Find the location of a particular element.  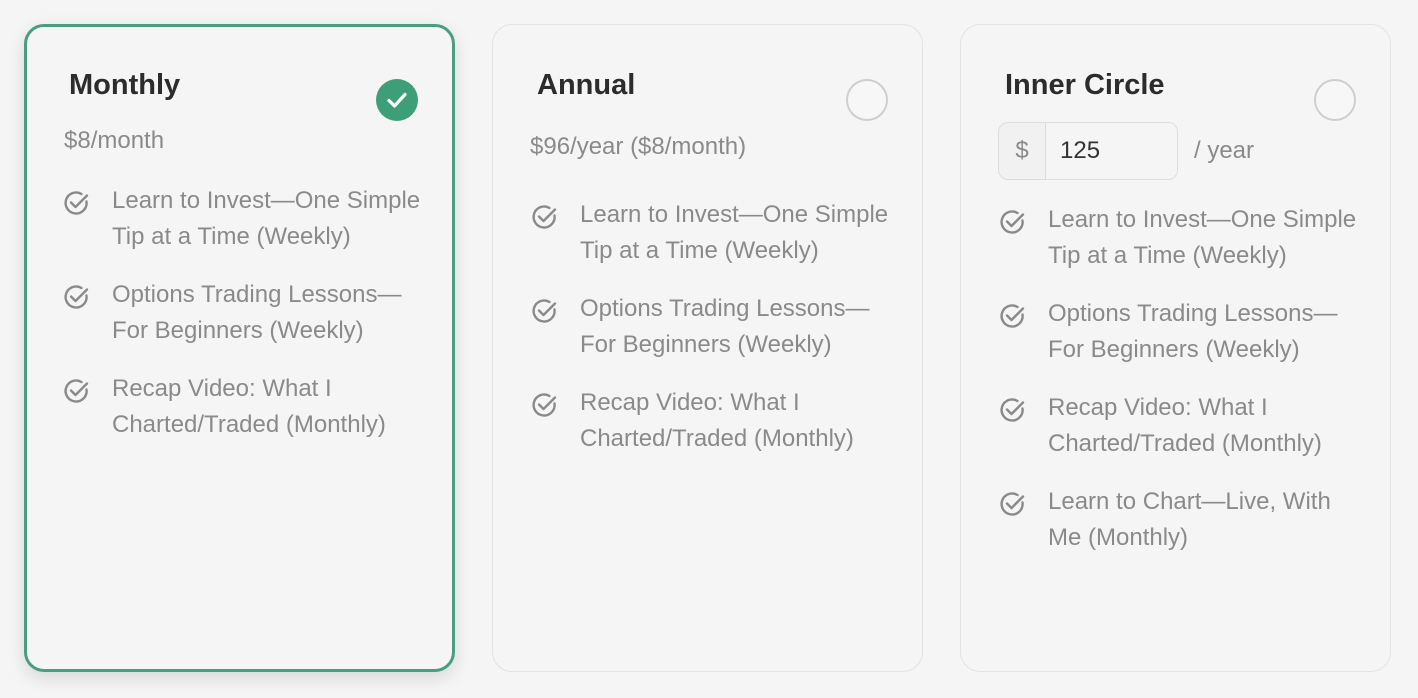

custom-price-input: $ 125 is located at coordinates (1088, 151).